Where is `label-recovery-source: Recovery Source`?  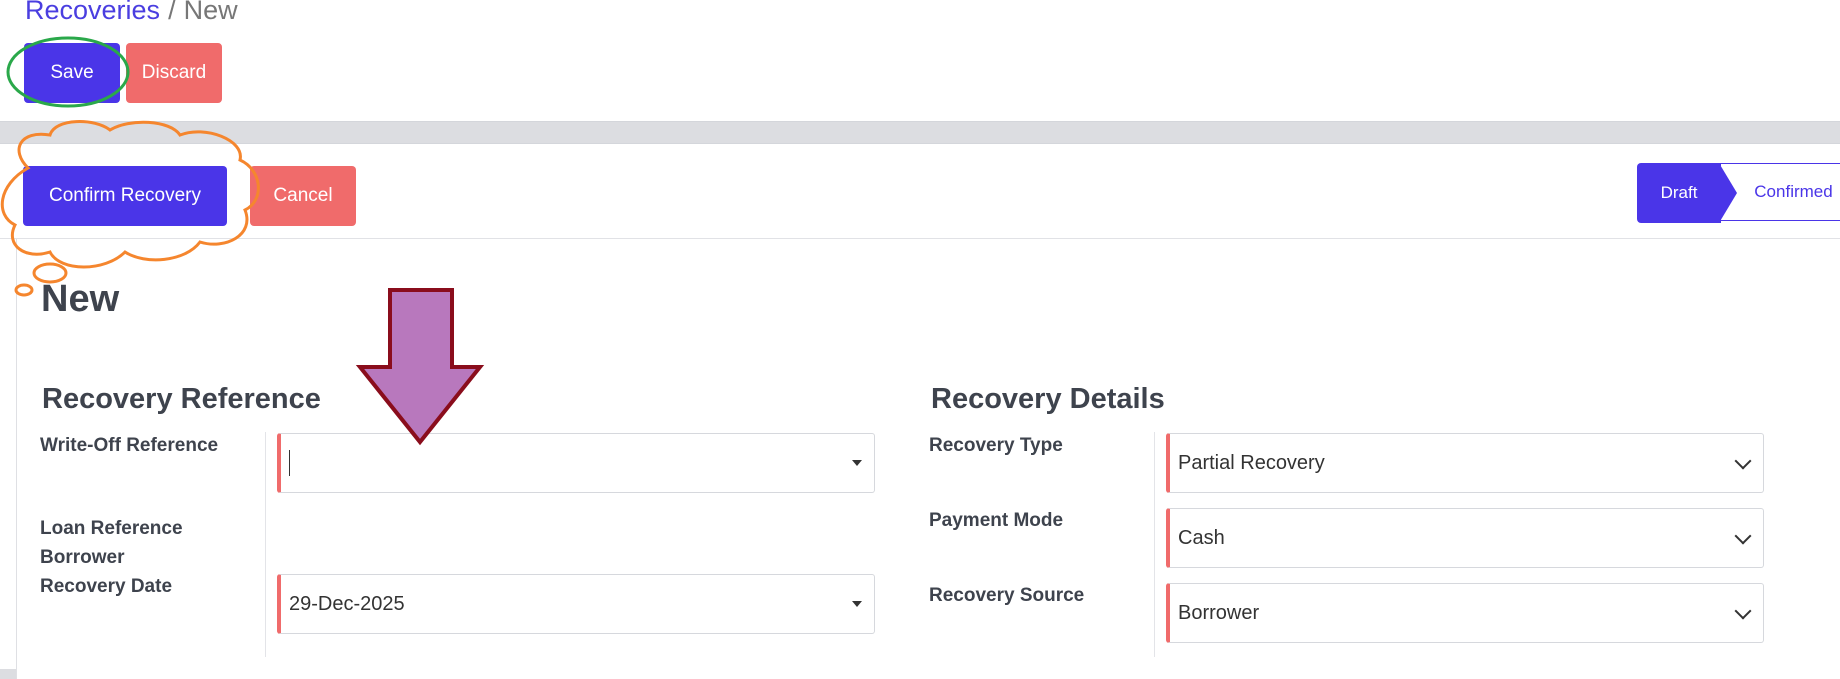 label-recovery-source: Recovery Source is located at coordinates (1007, 595).